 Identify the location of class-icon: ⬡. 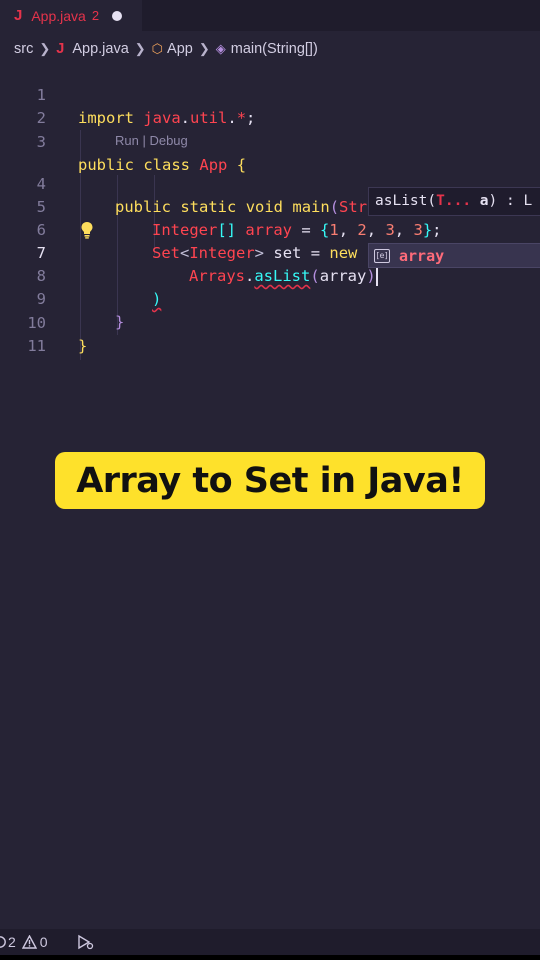
(157, 48).